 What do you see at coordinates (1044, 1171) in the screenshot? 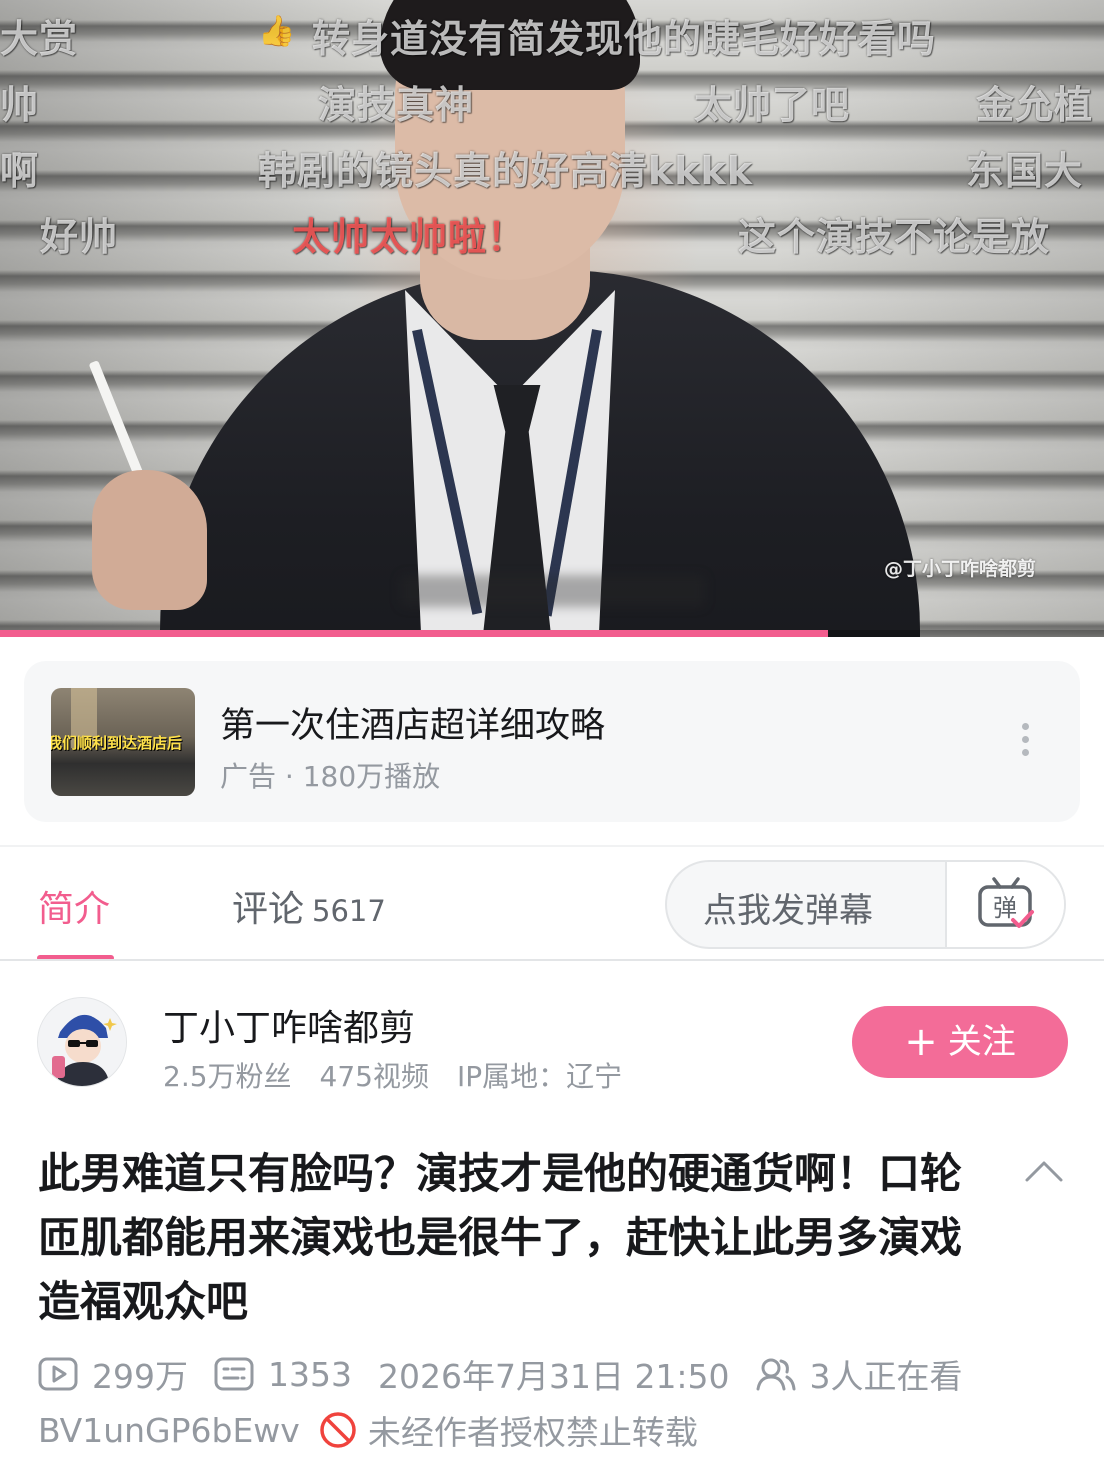
I see `chevron-up-icon` at bounding box center [1044, 1171].